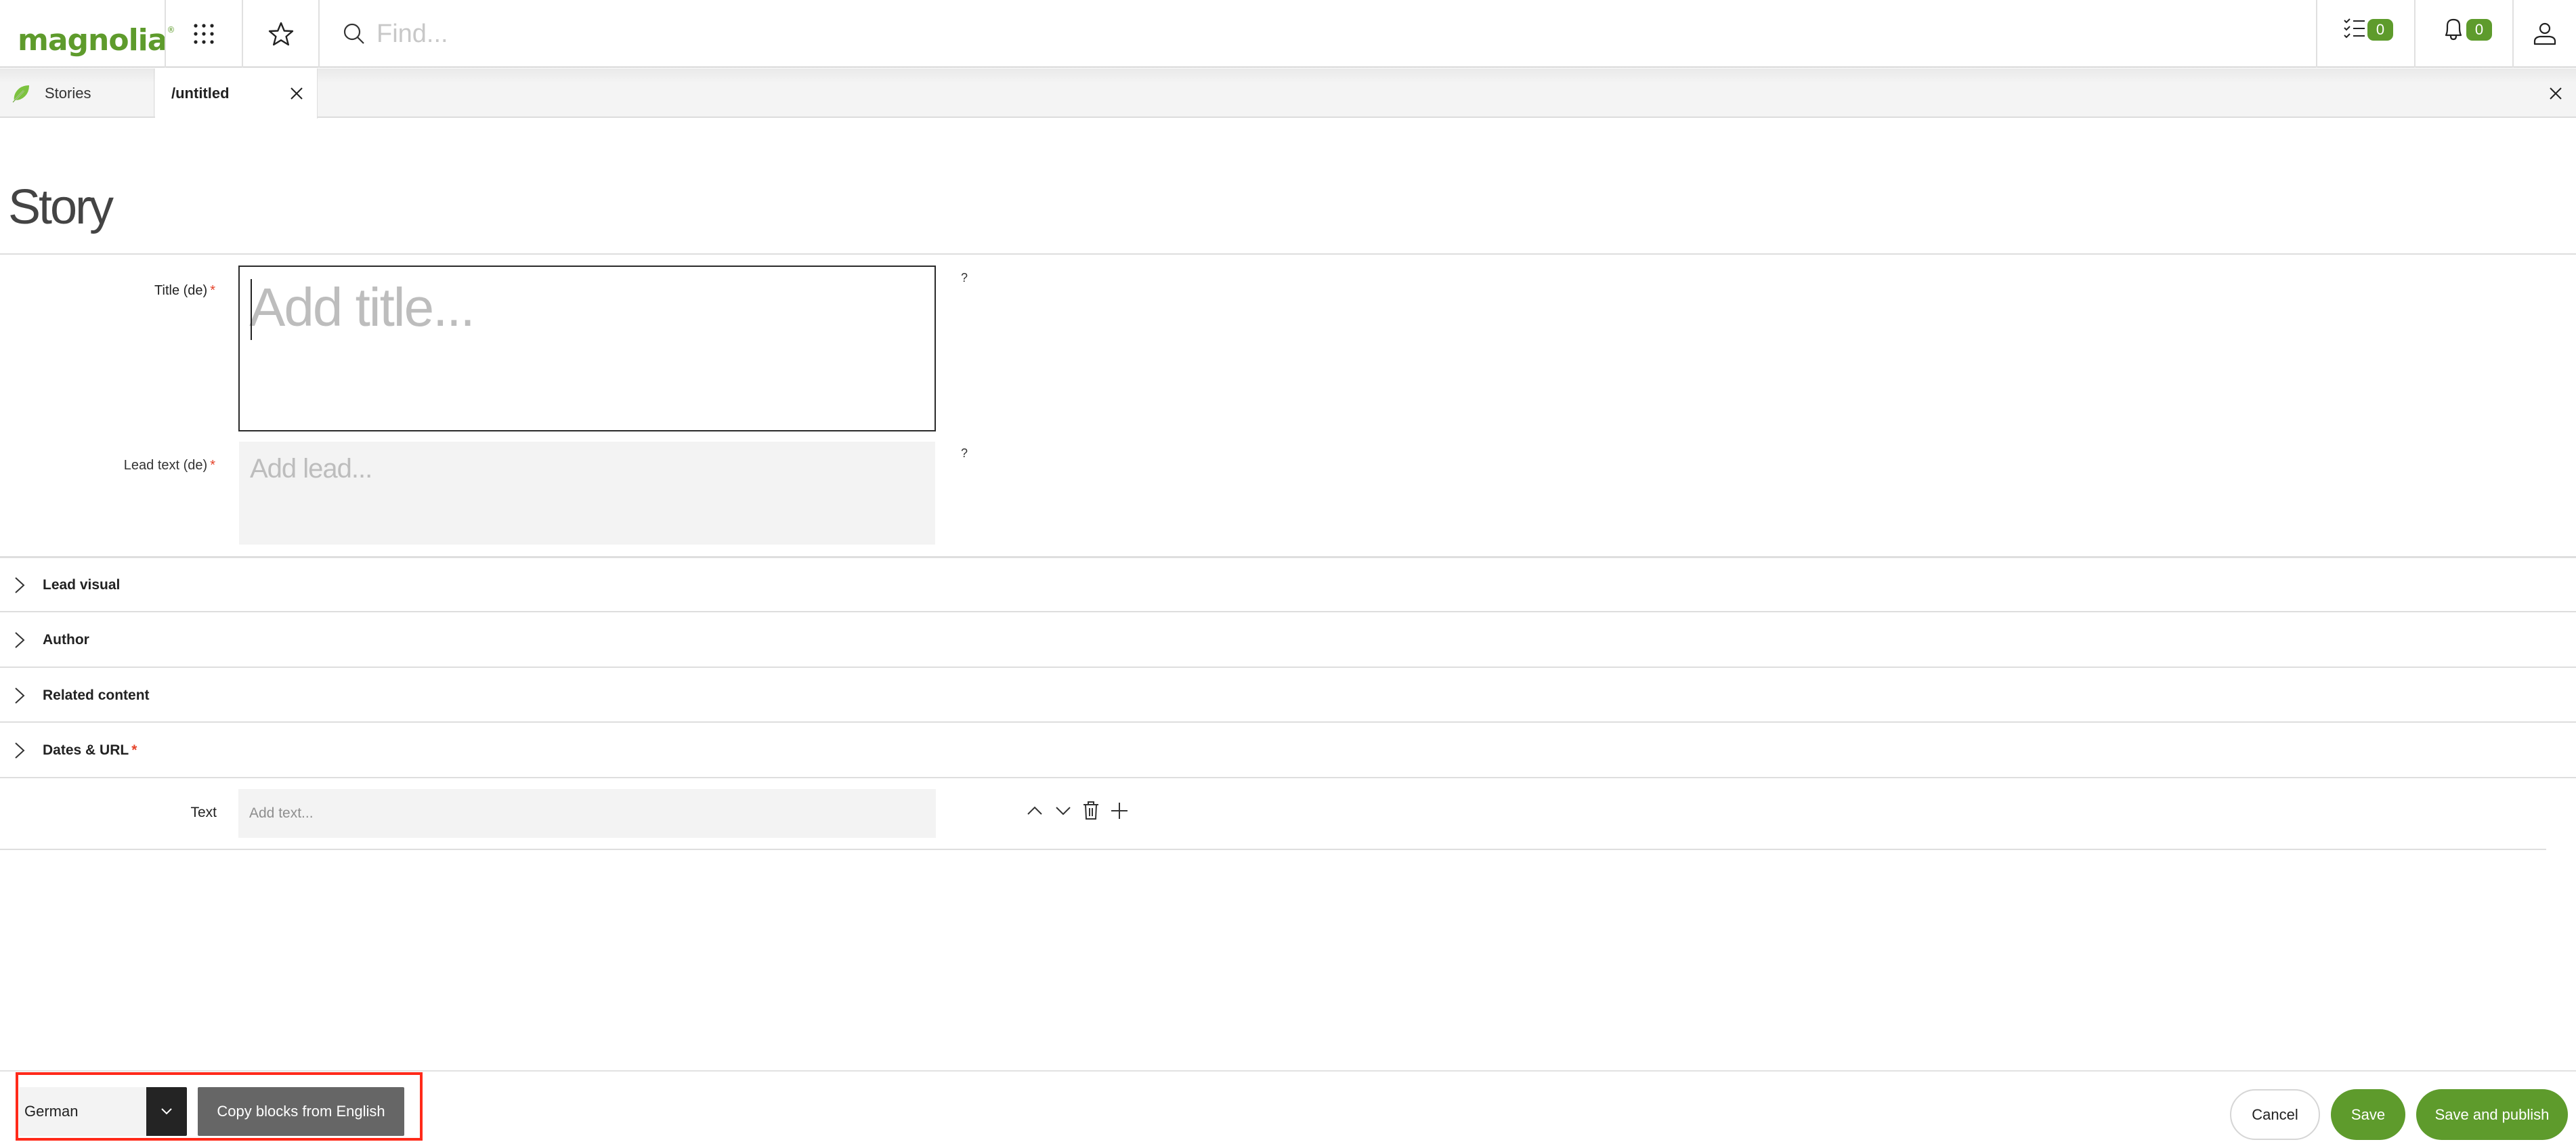 The image size is (2576, 1142). Describe the element at coordinates (319, 34) in the screenshot. I see `separator` at that location.